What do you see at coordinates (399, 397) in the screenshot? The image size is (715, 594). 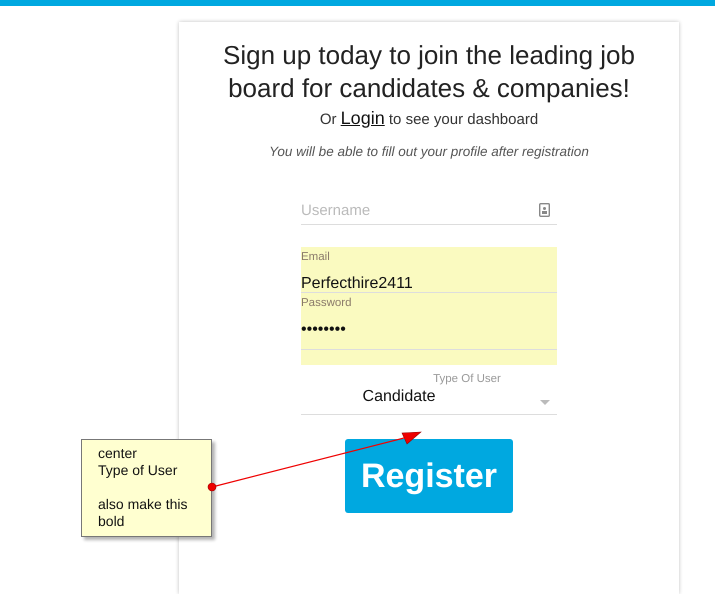 I see `user-type-select: Candidate` at bounding box center [399, 397].